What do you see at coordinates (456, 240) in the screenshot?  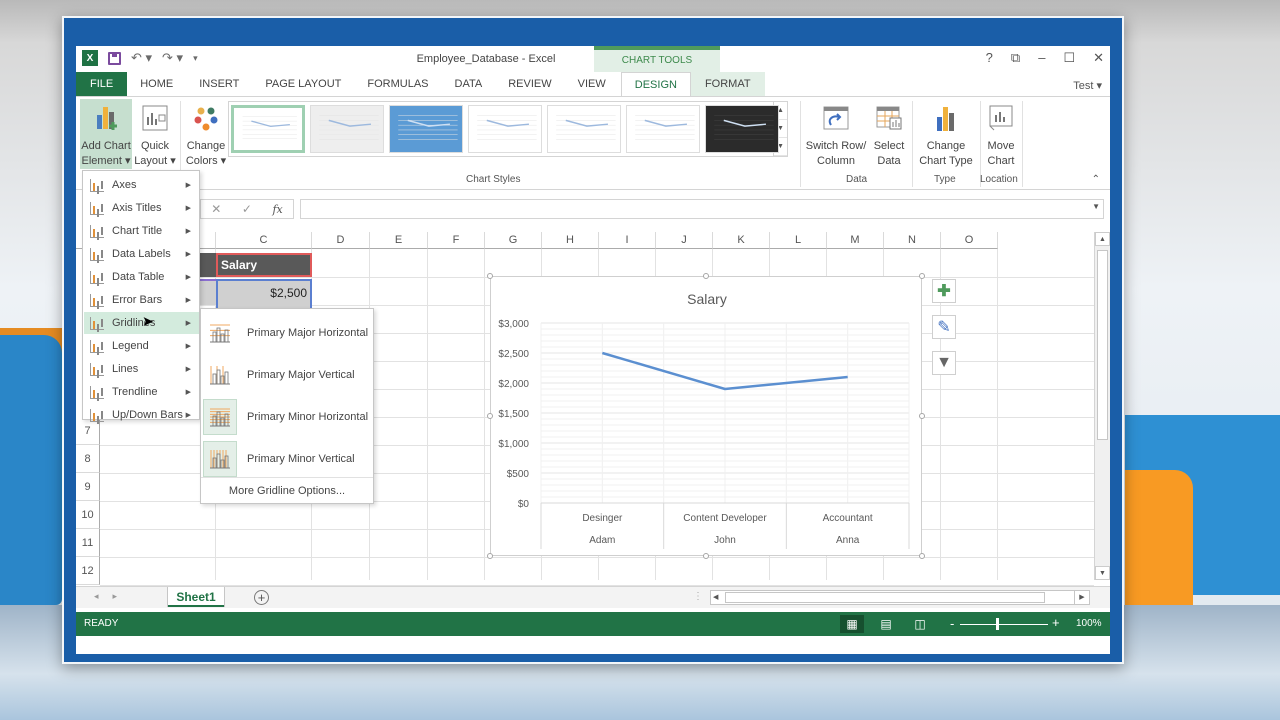 I see `column-header-f: F` at bounding box center [456, 240].